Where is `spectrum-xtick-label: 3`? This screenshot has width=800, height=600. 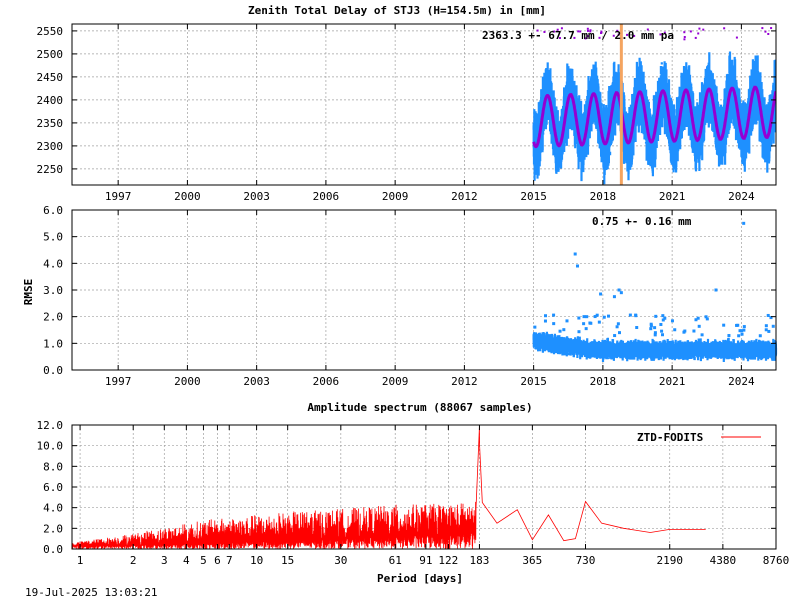
spectrum-xtick-label: 3 is located at coordinates (164, 560).